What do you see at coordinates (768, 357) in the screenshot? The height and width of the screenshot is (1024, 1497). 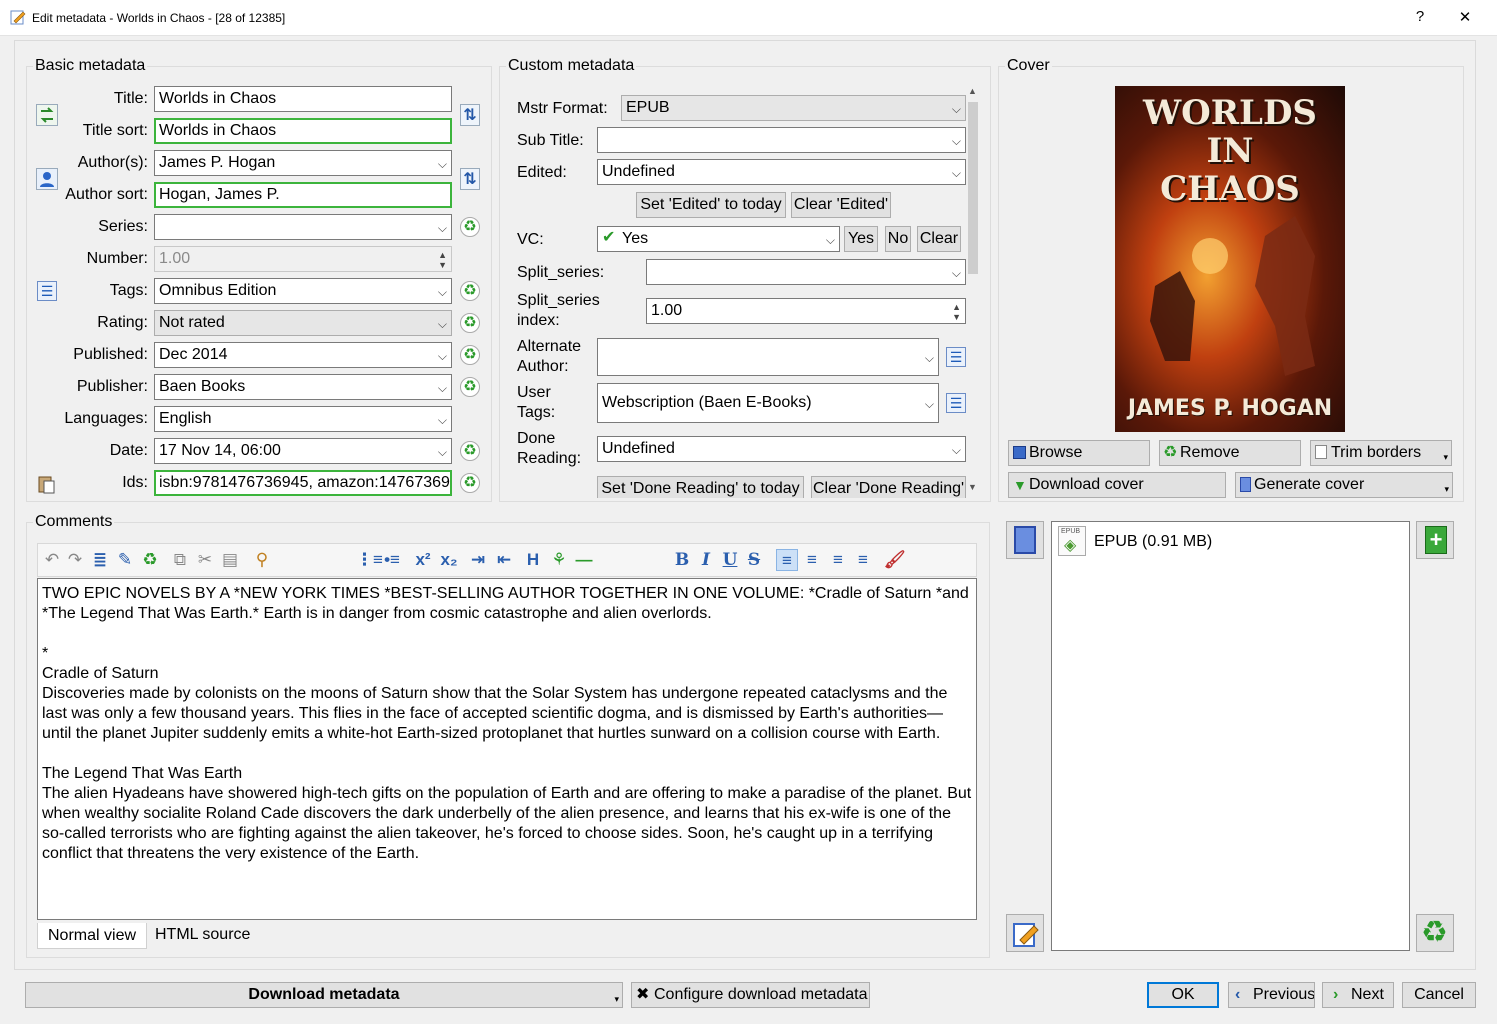 I see `alternate-author-combo: ⌵` at bounding box center [768, 357].